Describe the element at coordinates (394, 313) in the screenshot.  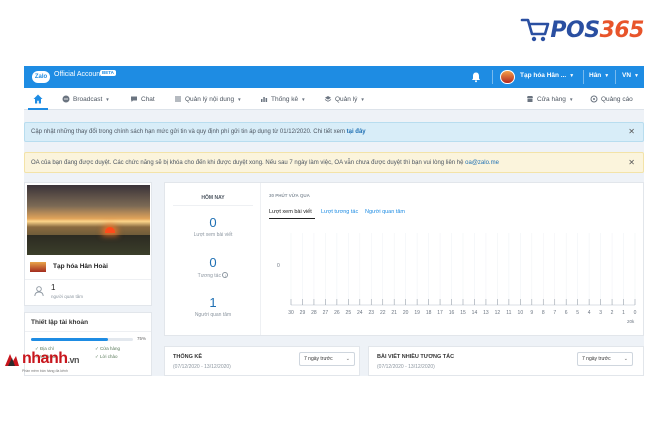
I see `x-tick-label: 21` at that location.